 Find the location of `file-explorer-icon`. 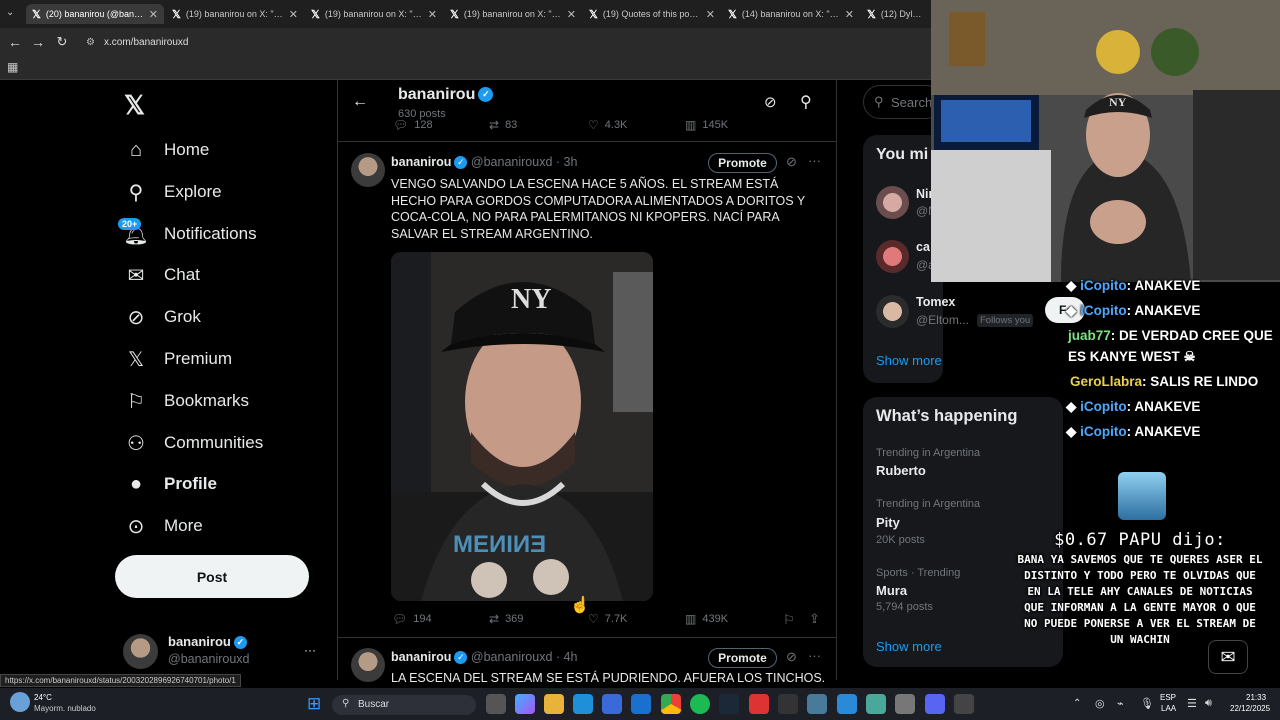

file-explorer-icon is located at coordinates (554, 704).